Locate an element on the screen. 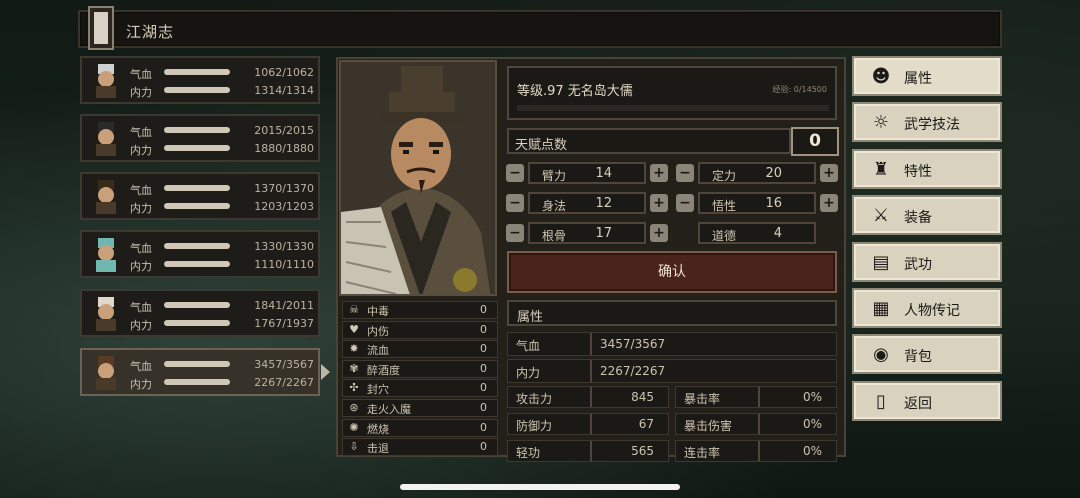 The image size is (1080, 498). character-card: 气血 2015/2015 内力 1880/1880 is located at coordinates (200, 138).